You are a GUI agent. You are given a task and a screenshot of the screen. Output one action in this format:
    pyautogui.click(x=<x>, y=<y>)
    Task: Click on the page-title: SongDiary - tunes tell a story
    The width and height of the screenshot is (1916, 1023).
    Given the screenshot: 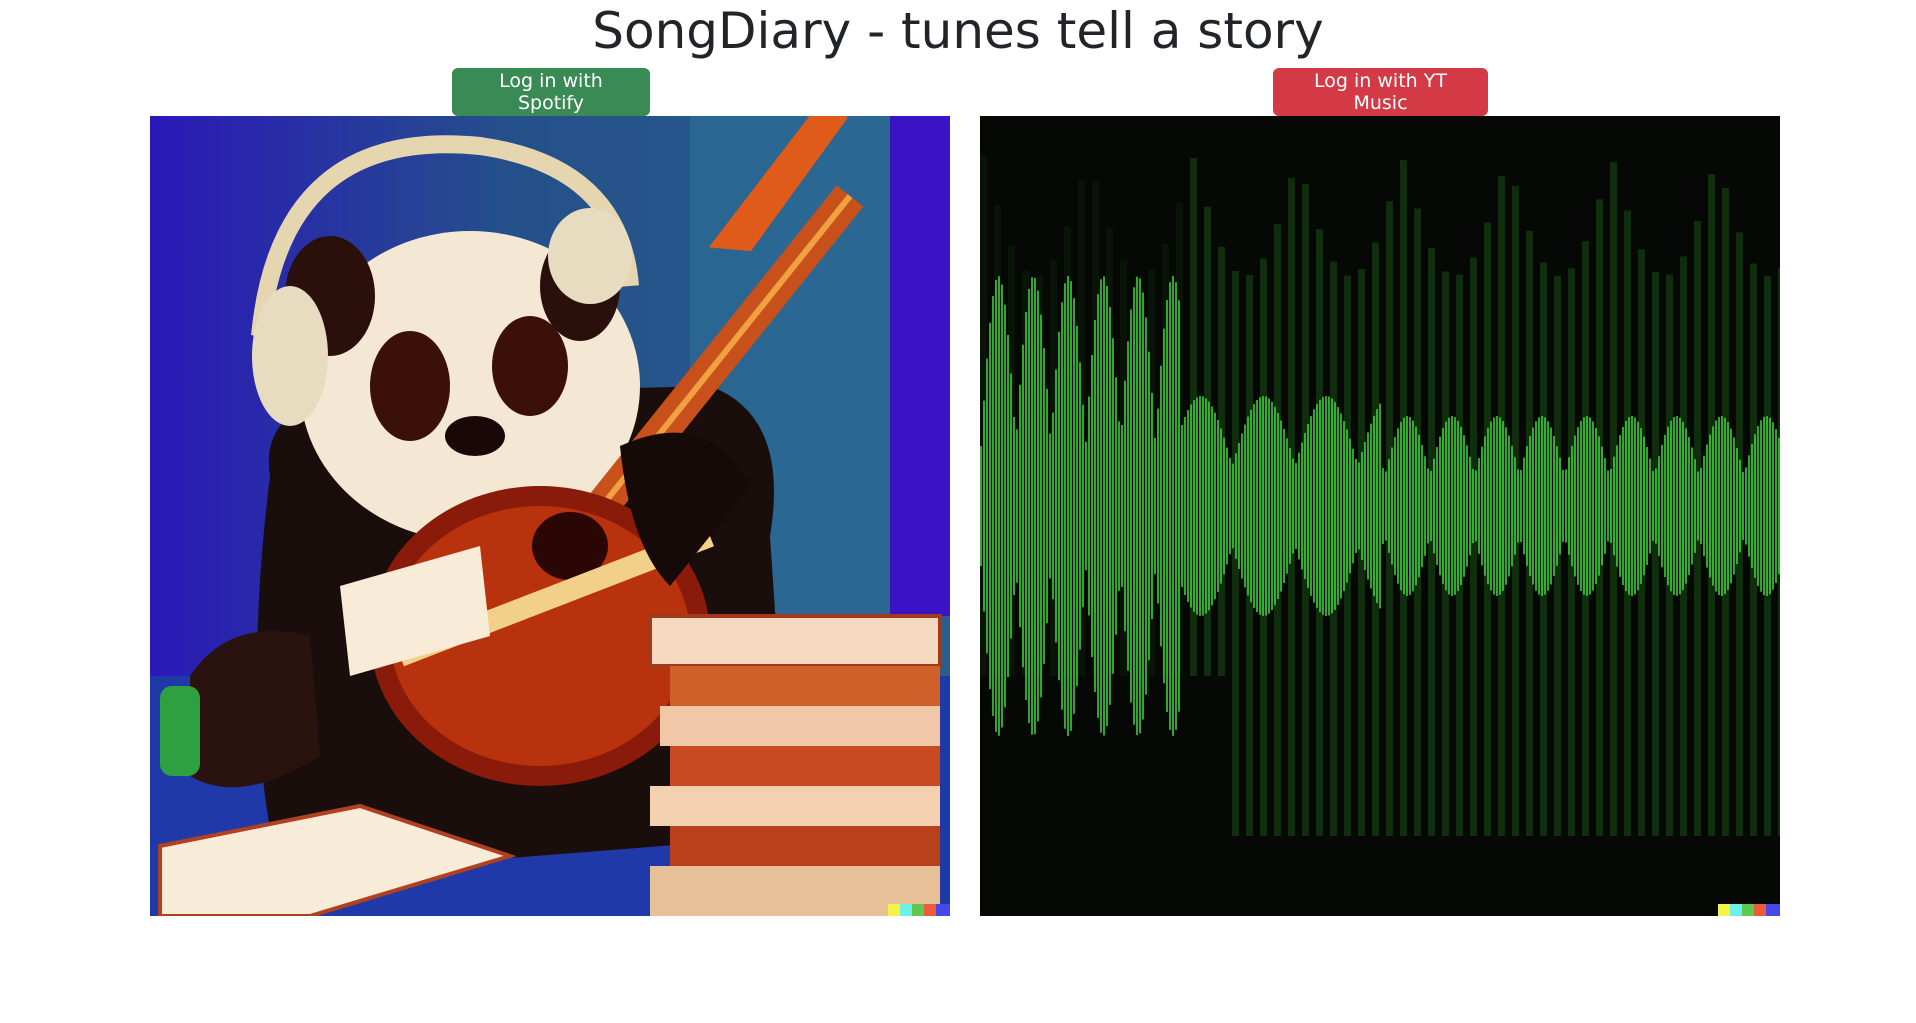 What is the action you would take?
    pyautogui.click(x=958, y=31)
    